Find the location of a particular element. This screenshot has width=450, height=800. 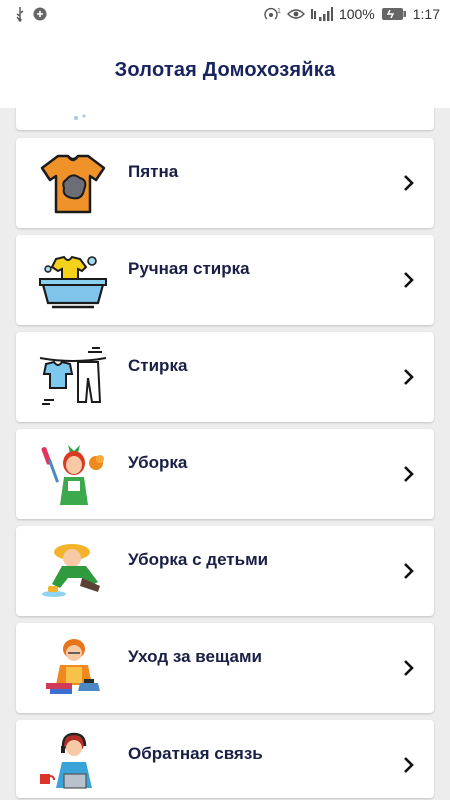

usb-icon is located at coordinates (20, 14).